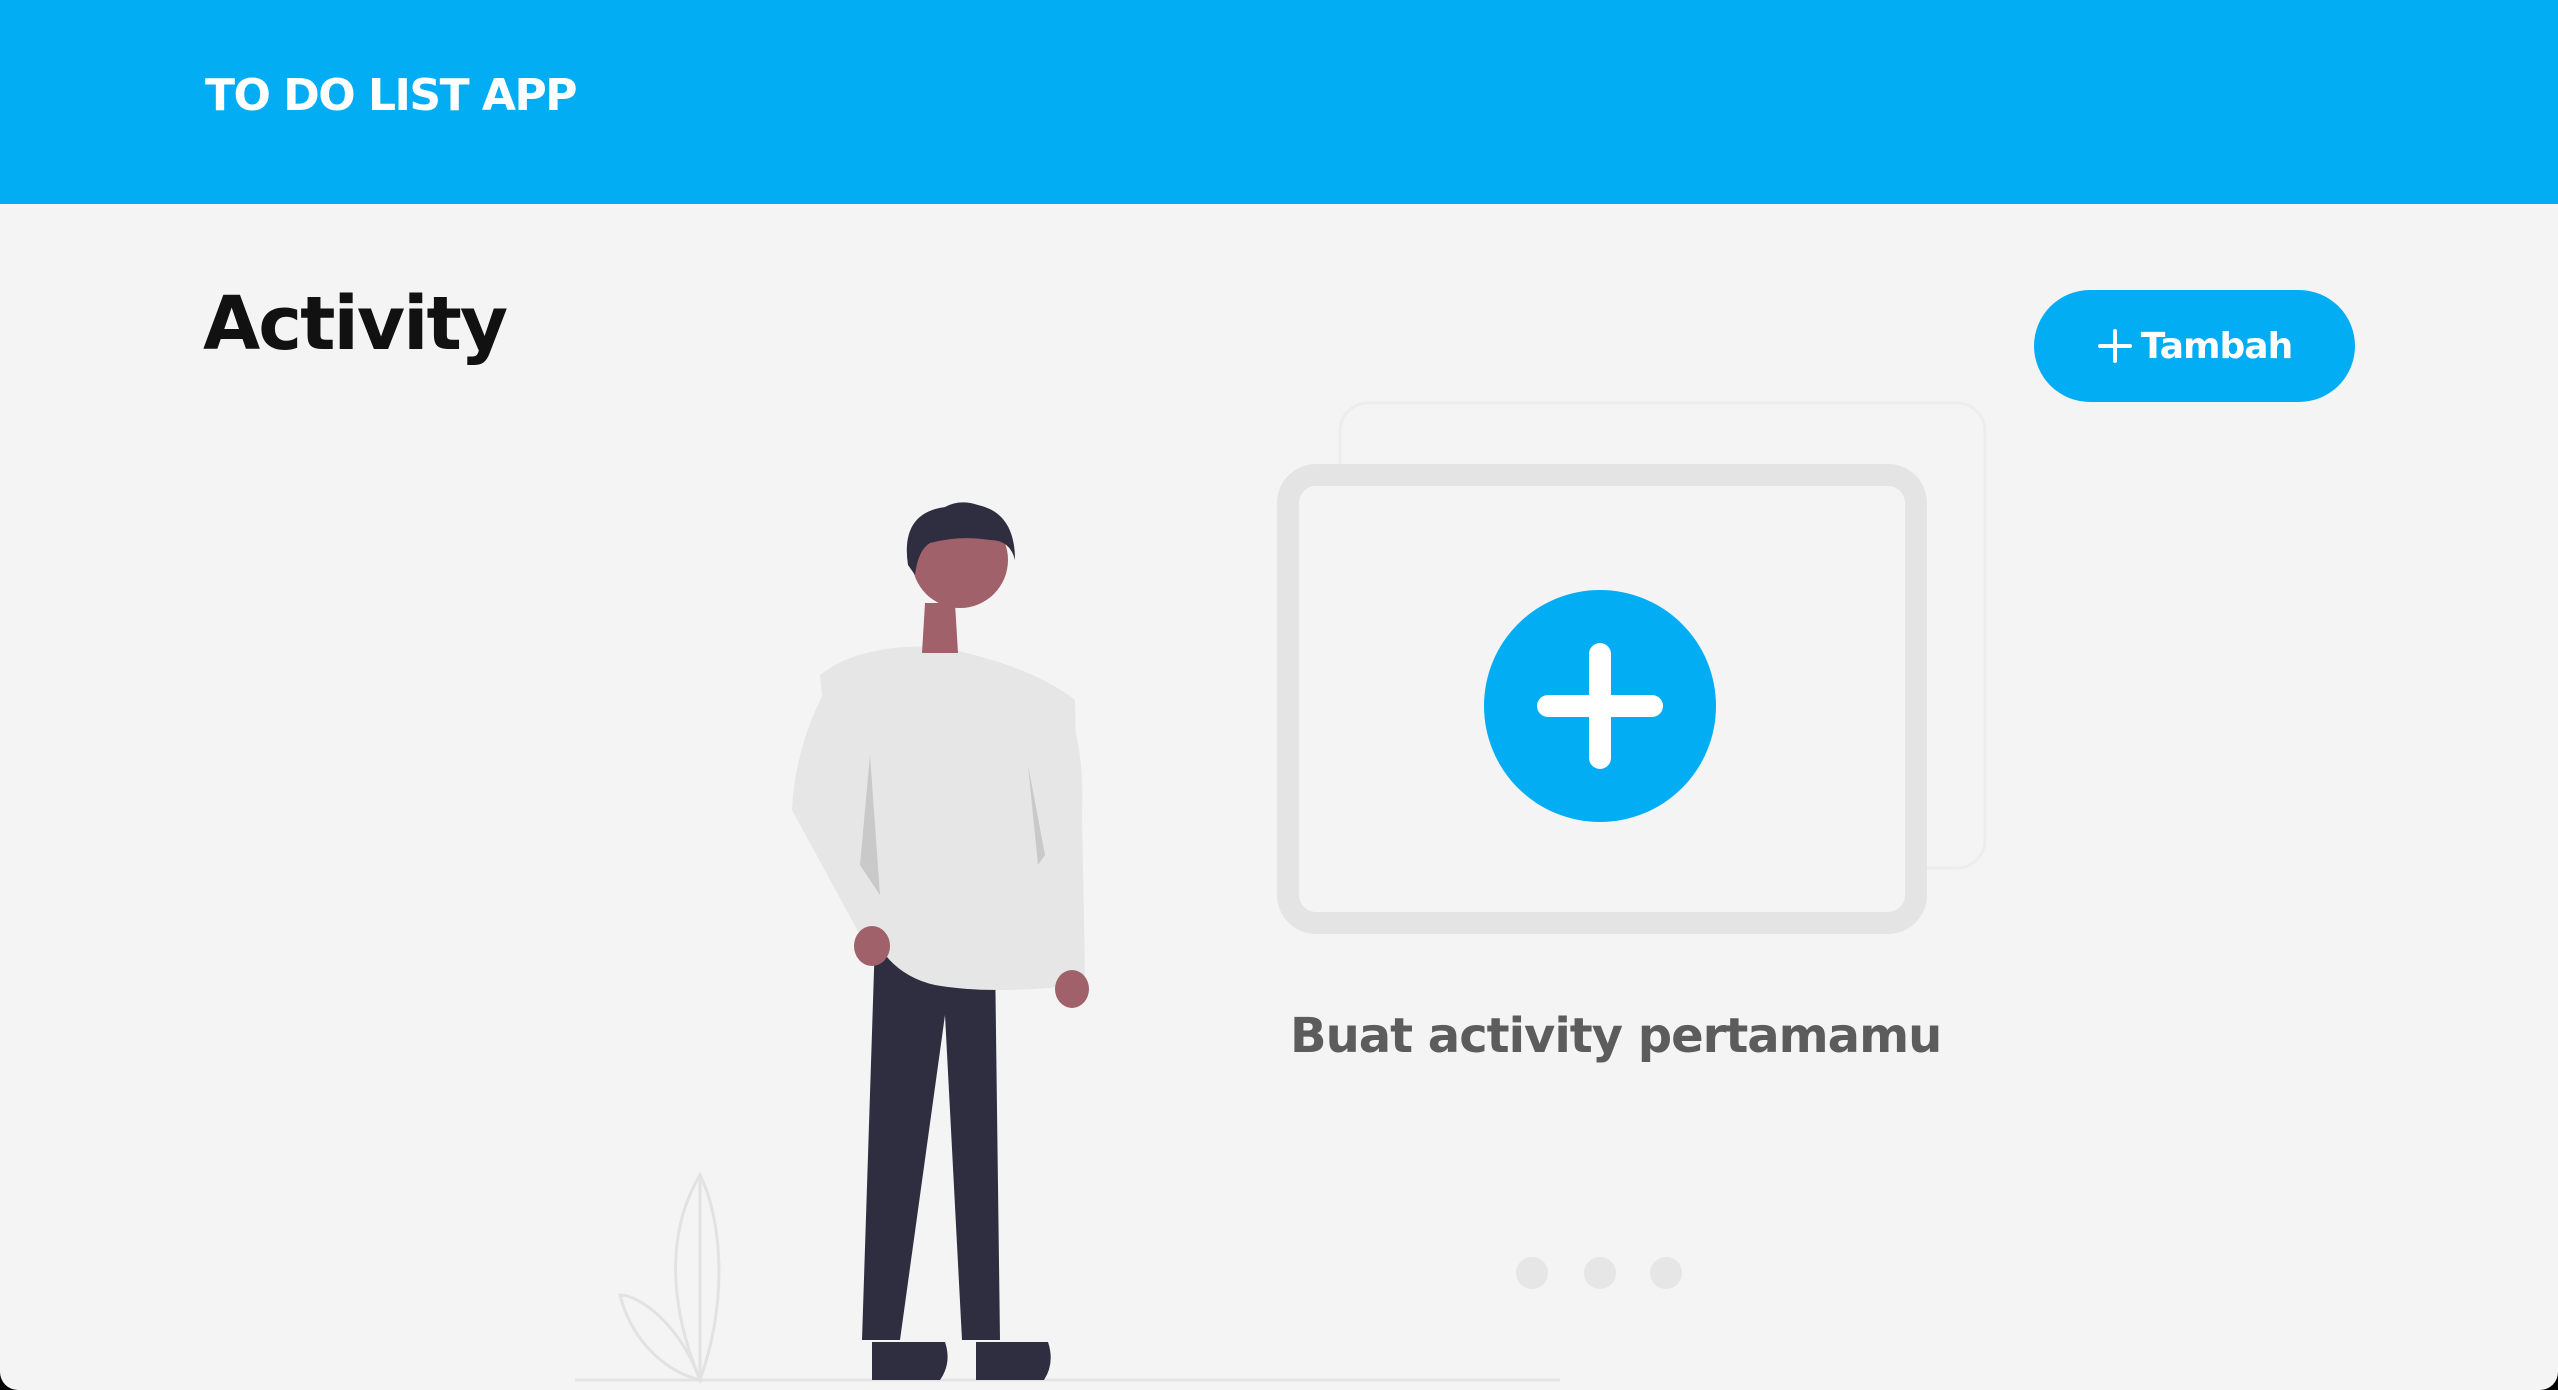 This screenshot has width=2558, height=1390. What do you see at coordinates (2115, 346) in the screenshot?
I see `plus-icon` at bounding box center [2115, 346].